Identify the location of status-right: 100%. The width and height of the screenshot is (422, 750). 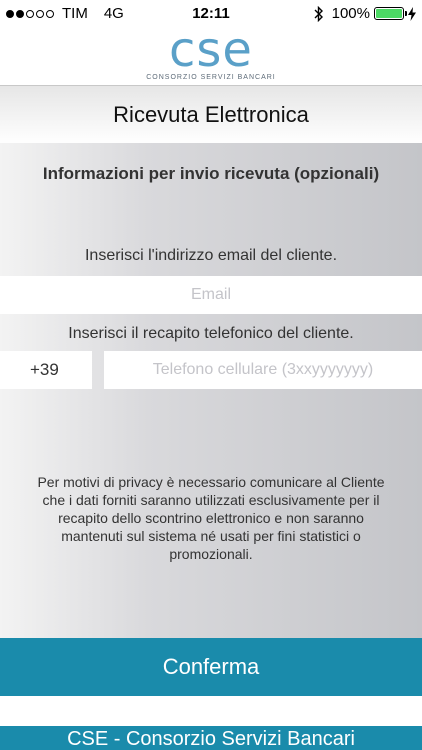
(365, 13).